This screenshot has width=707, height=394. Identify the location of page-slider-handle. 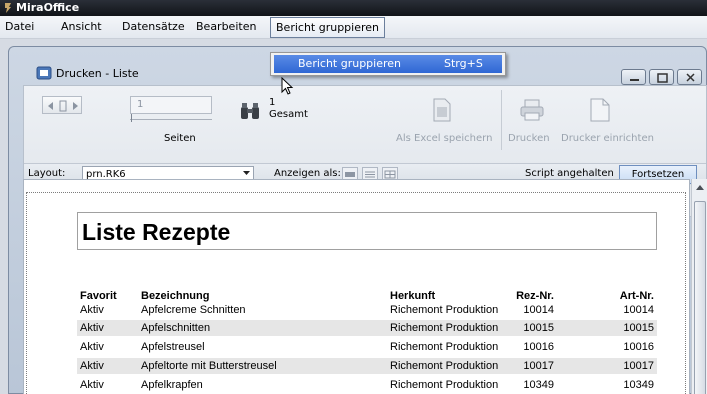
(131, 118).